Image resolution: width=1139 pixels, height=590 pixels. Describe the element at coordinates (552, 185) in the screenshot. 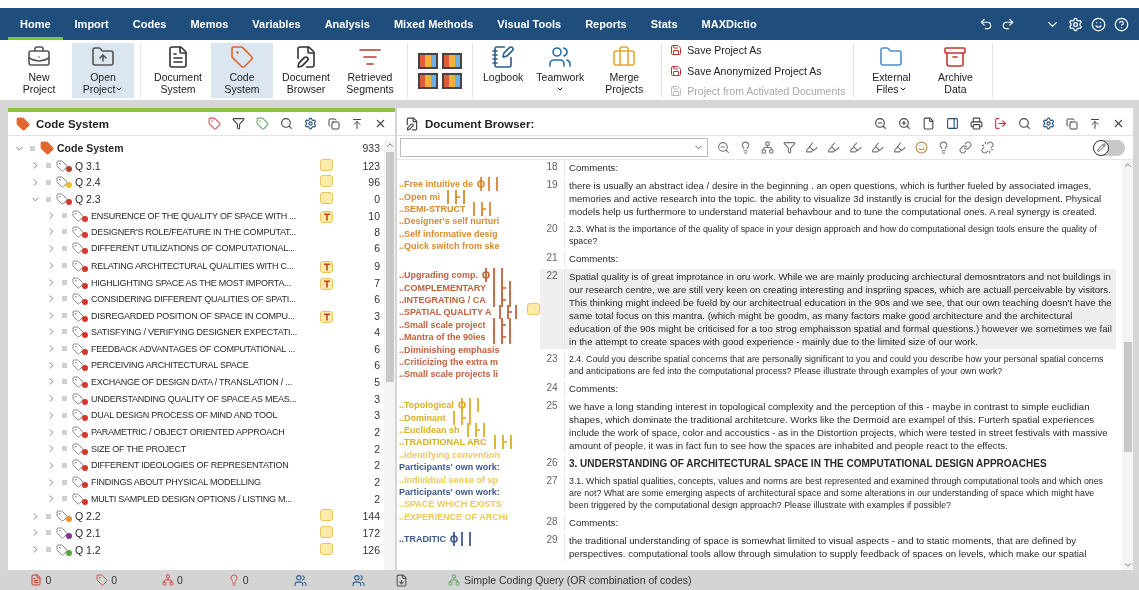

I see `paragraph-number: 19` at that location.